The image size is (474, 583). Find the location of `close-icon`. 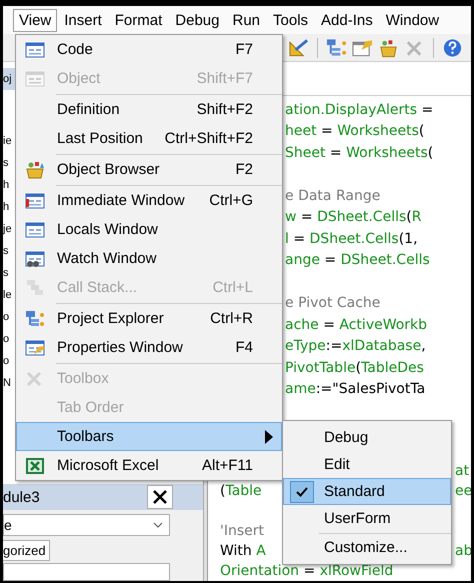

close-icon is located at coordinates (160, 497).